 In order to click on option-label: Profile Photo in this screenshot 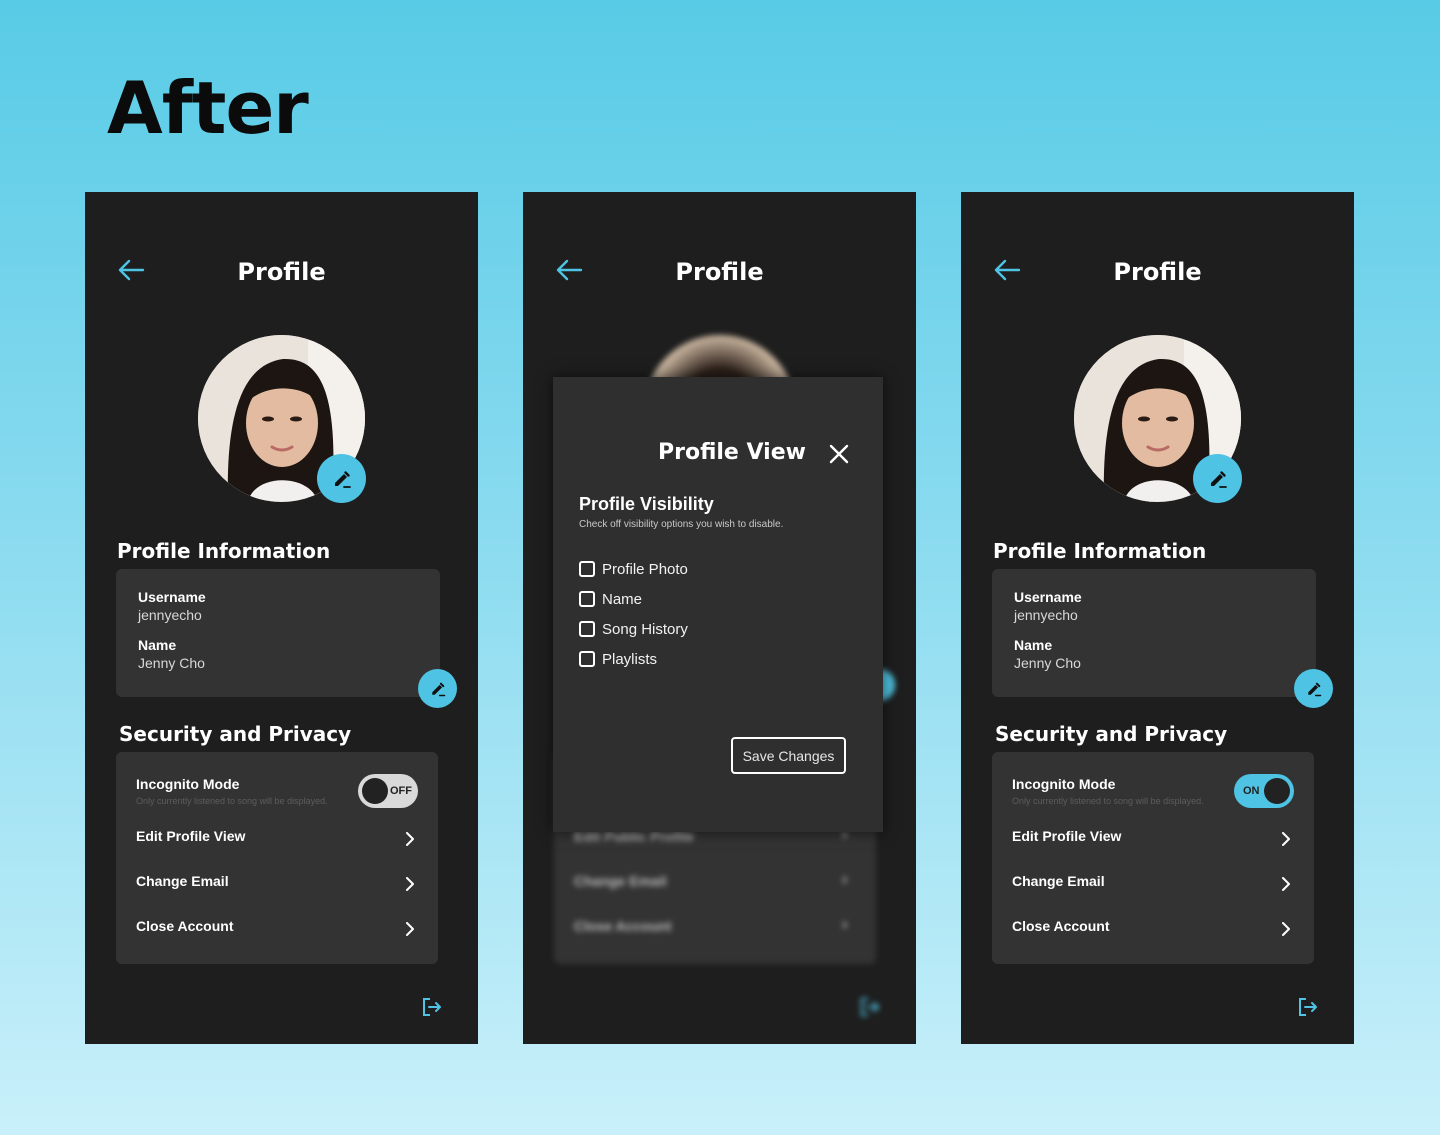, I will do `click(645, 569)`.